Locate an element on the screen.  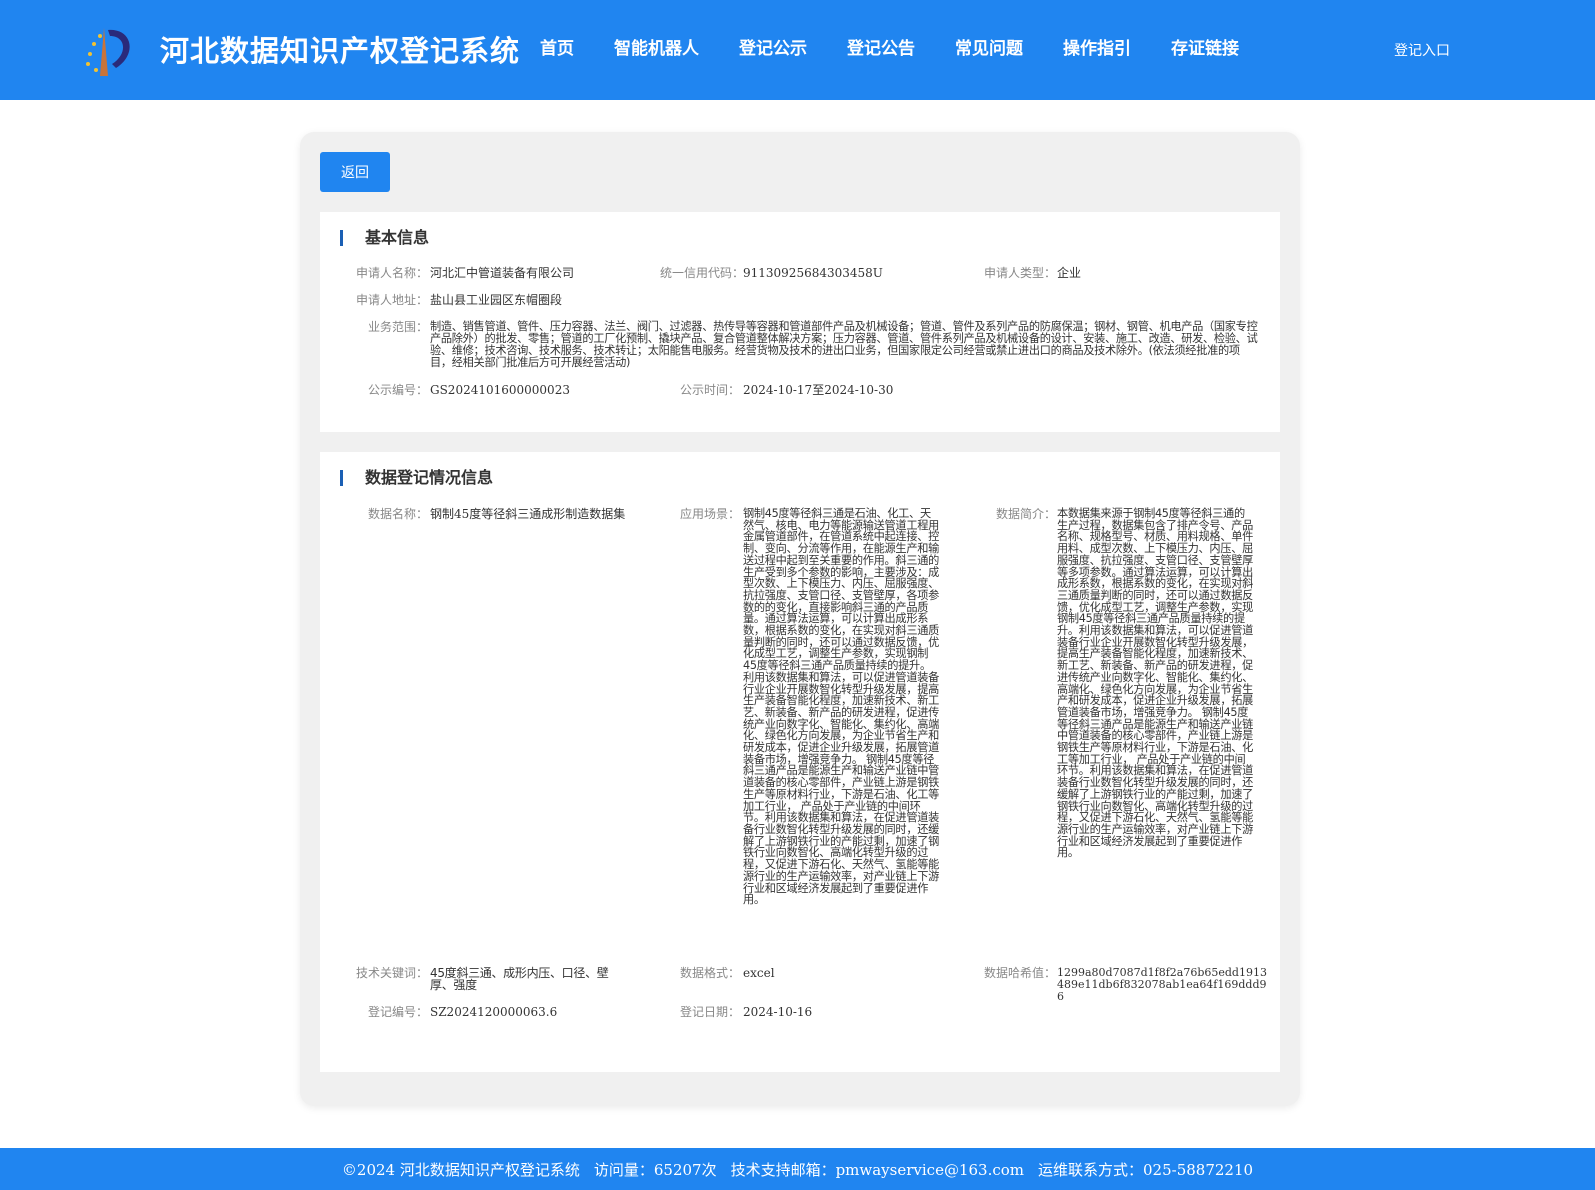
footer-email: 技术支持邮箱：pmwayservice@163.com is located at coordinates (877, 1169).